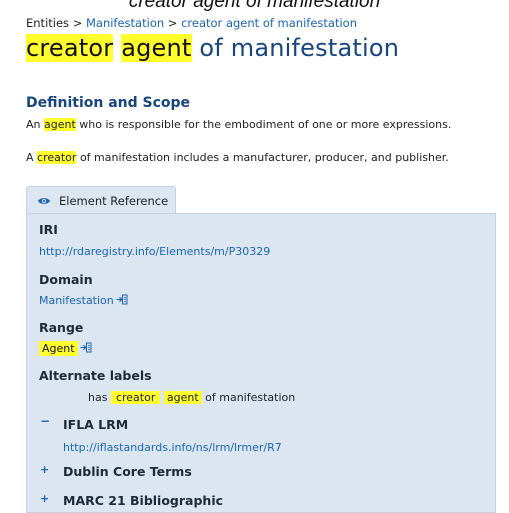 This screenshot has height=513, width=509. I want to click on title-highlight-agent: agent, so click(156, 48).